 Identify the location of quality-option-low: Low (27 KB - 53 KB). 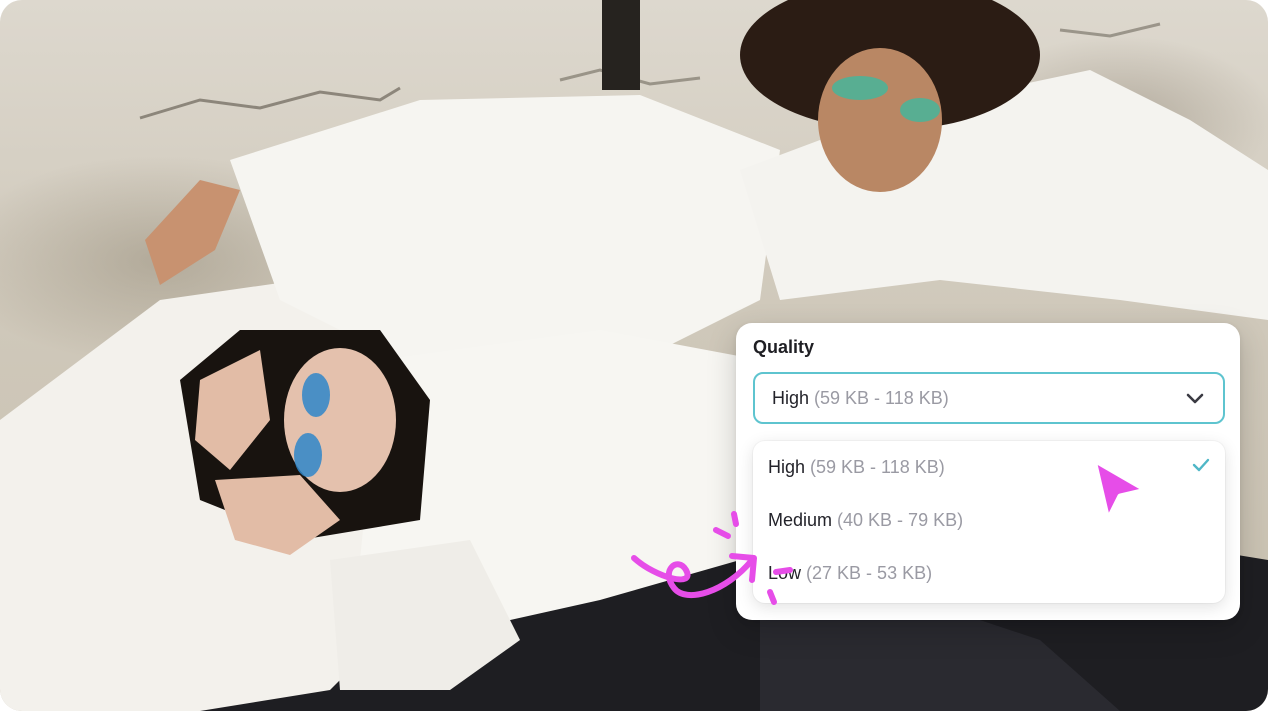
(989, 573).